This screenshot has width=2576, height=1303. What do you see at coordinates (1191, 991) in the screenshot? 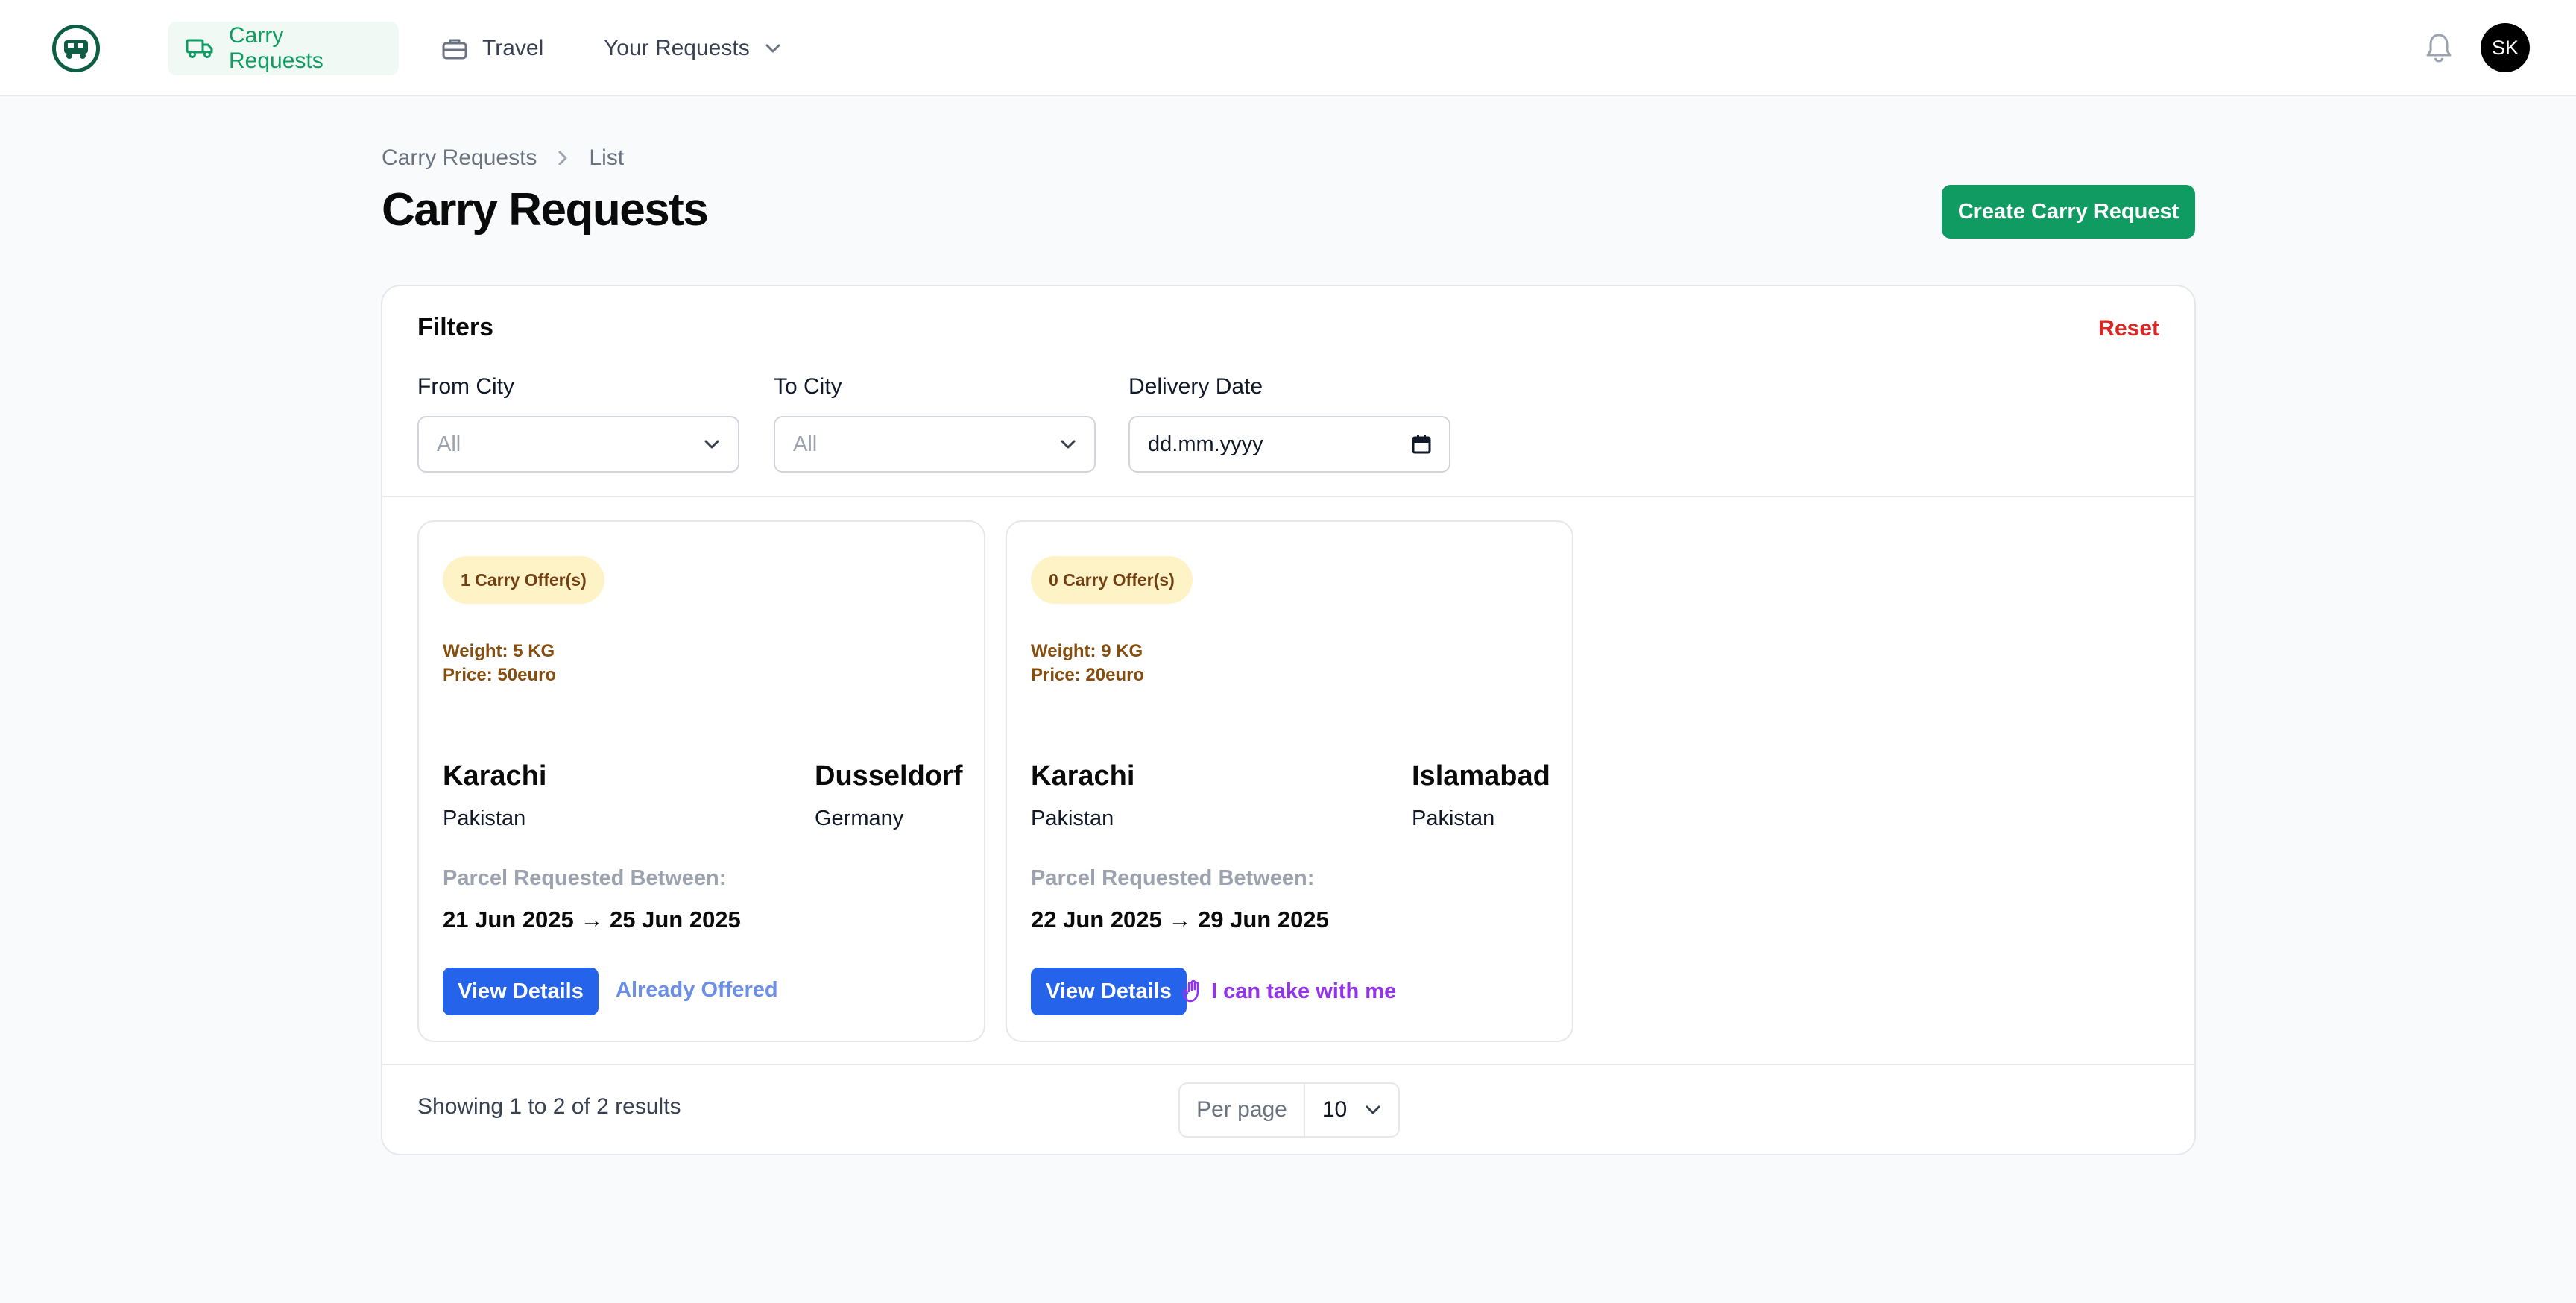
I see `hand-icon` at bounding box center [1191, 991].